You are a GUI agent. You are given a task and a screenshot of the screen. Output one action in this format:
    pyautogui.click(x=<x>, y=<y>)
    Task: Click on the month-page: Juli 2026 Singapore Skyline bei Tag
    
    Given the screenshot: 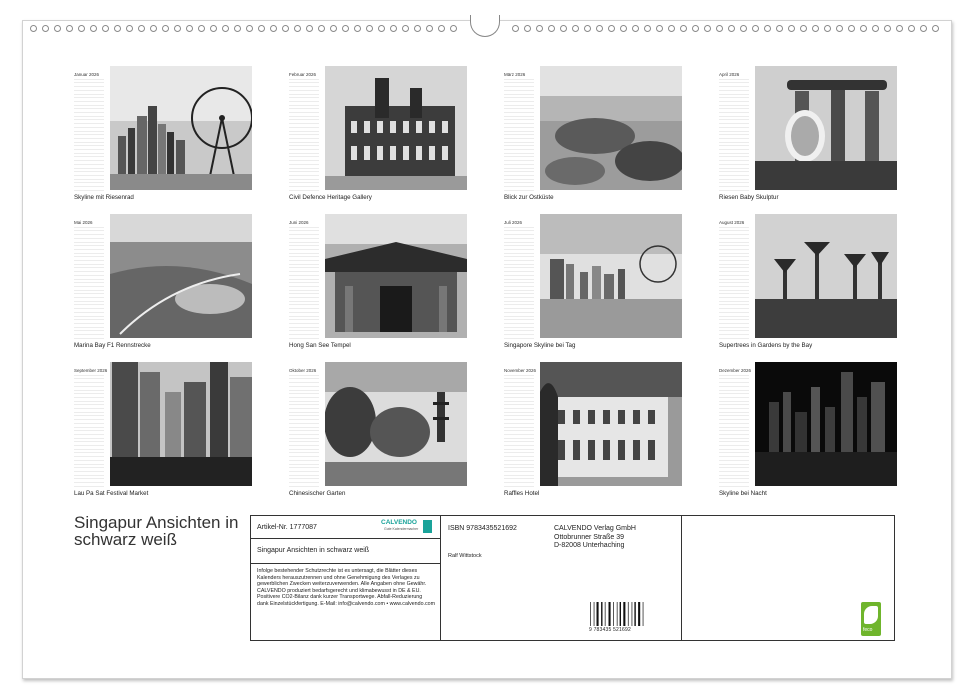 What is the action you would take?
    pyautogui.click(x=595, y=282)
    